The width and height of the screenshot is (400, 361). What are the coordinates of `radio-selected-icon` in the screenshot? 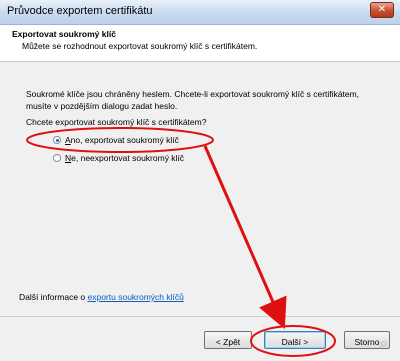 It's located at (57, 140).